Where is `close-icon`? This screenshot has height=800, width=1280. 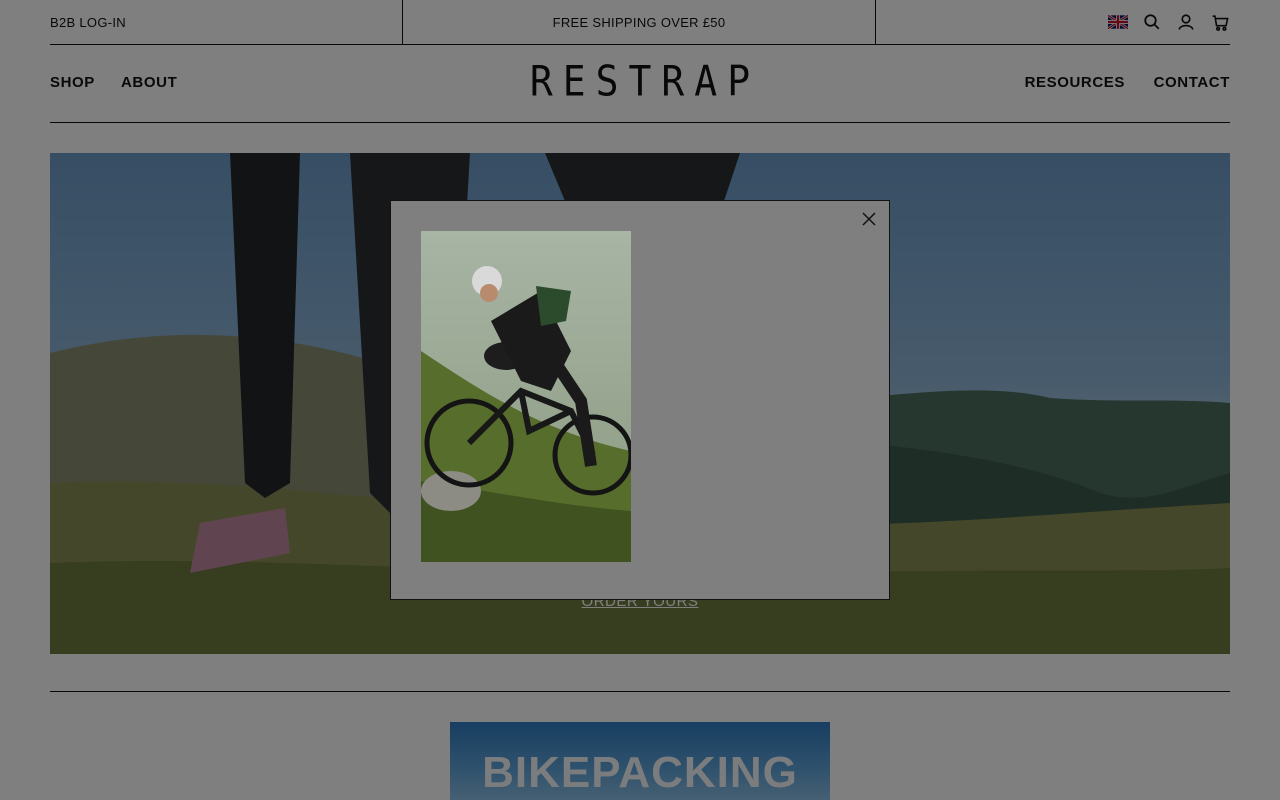
close-icon is located at coordinates (869, 219).